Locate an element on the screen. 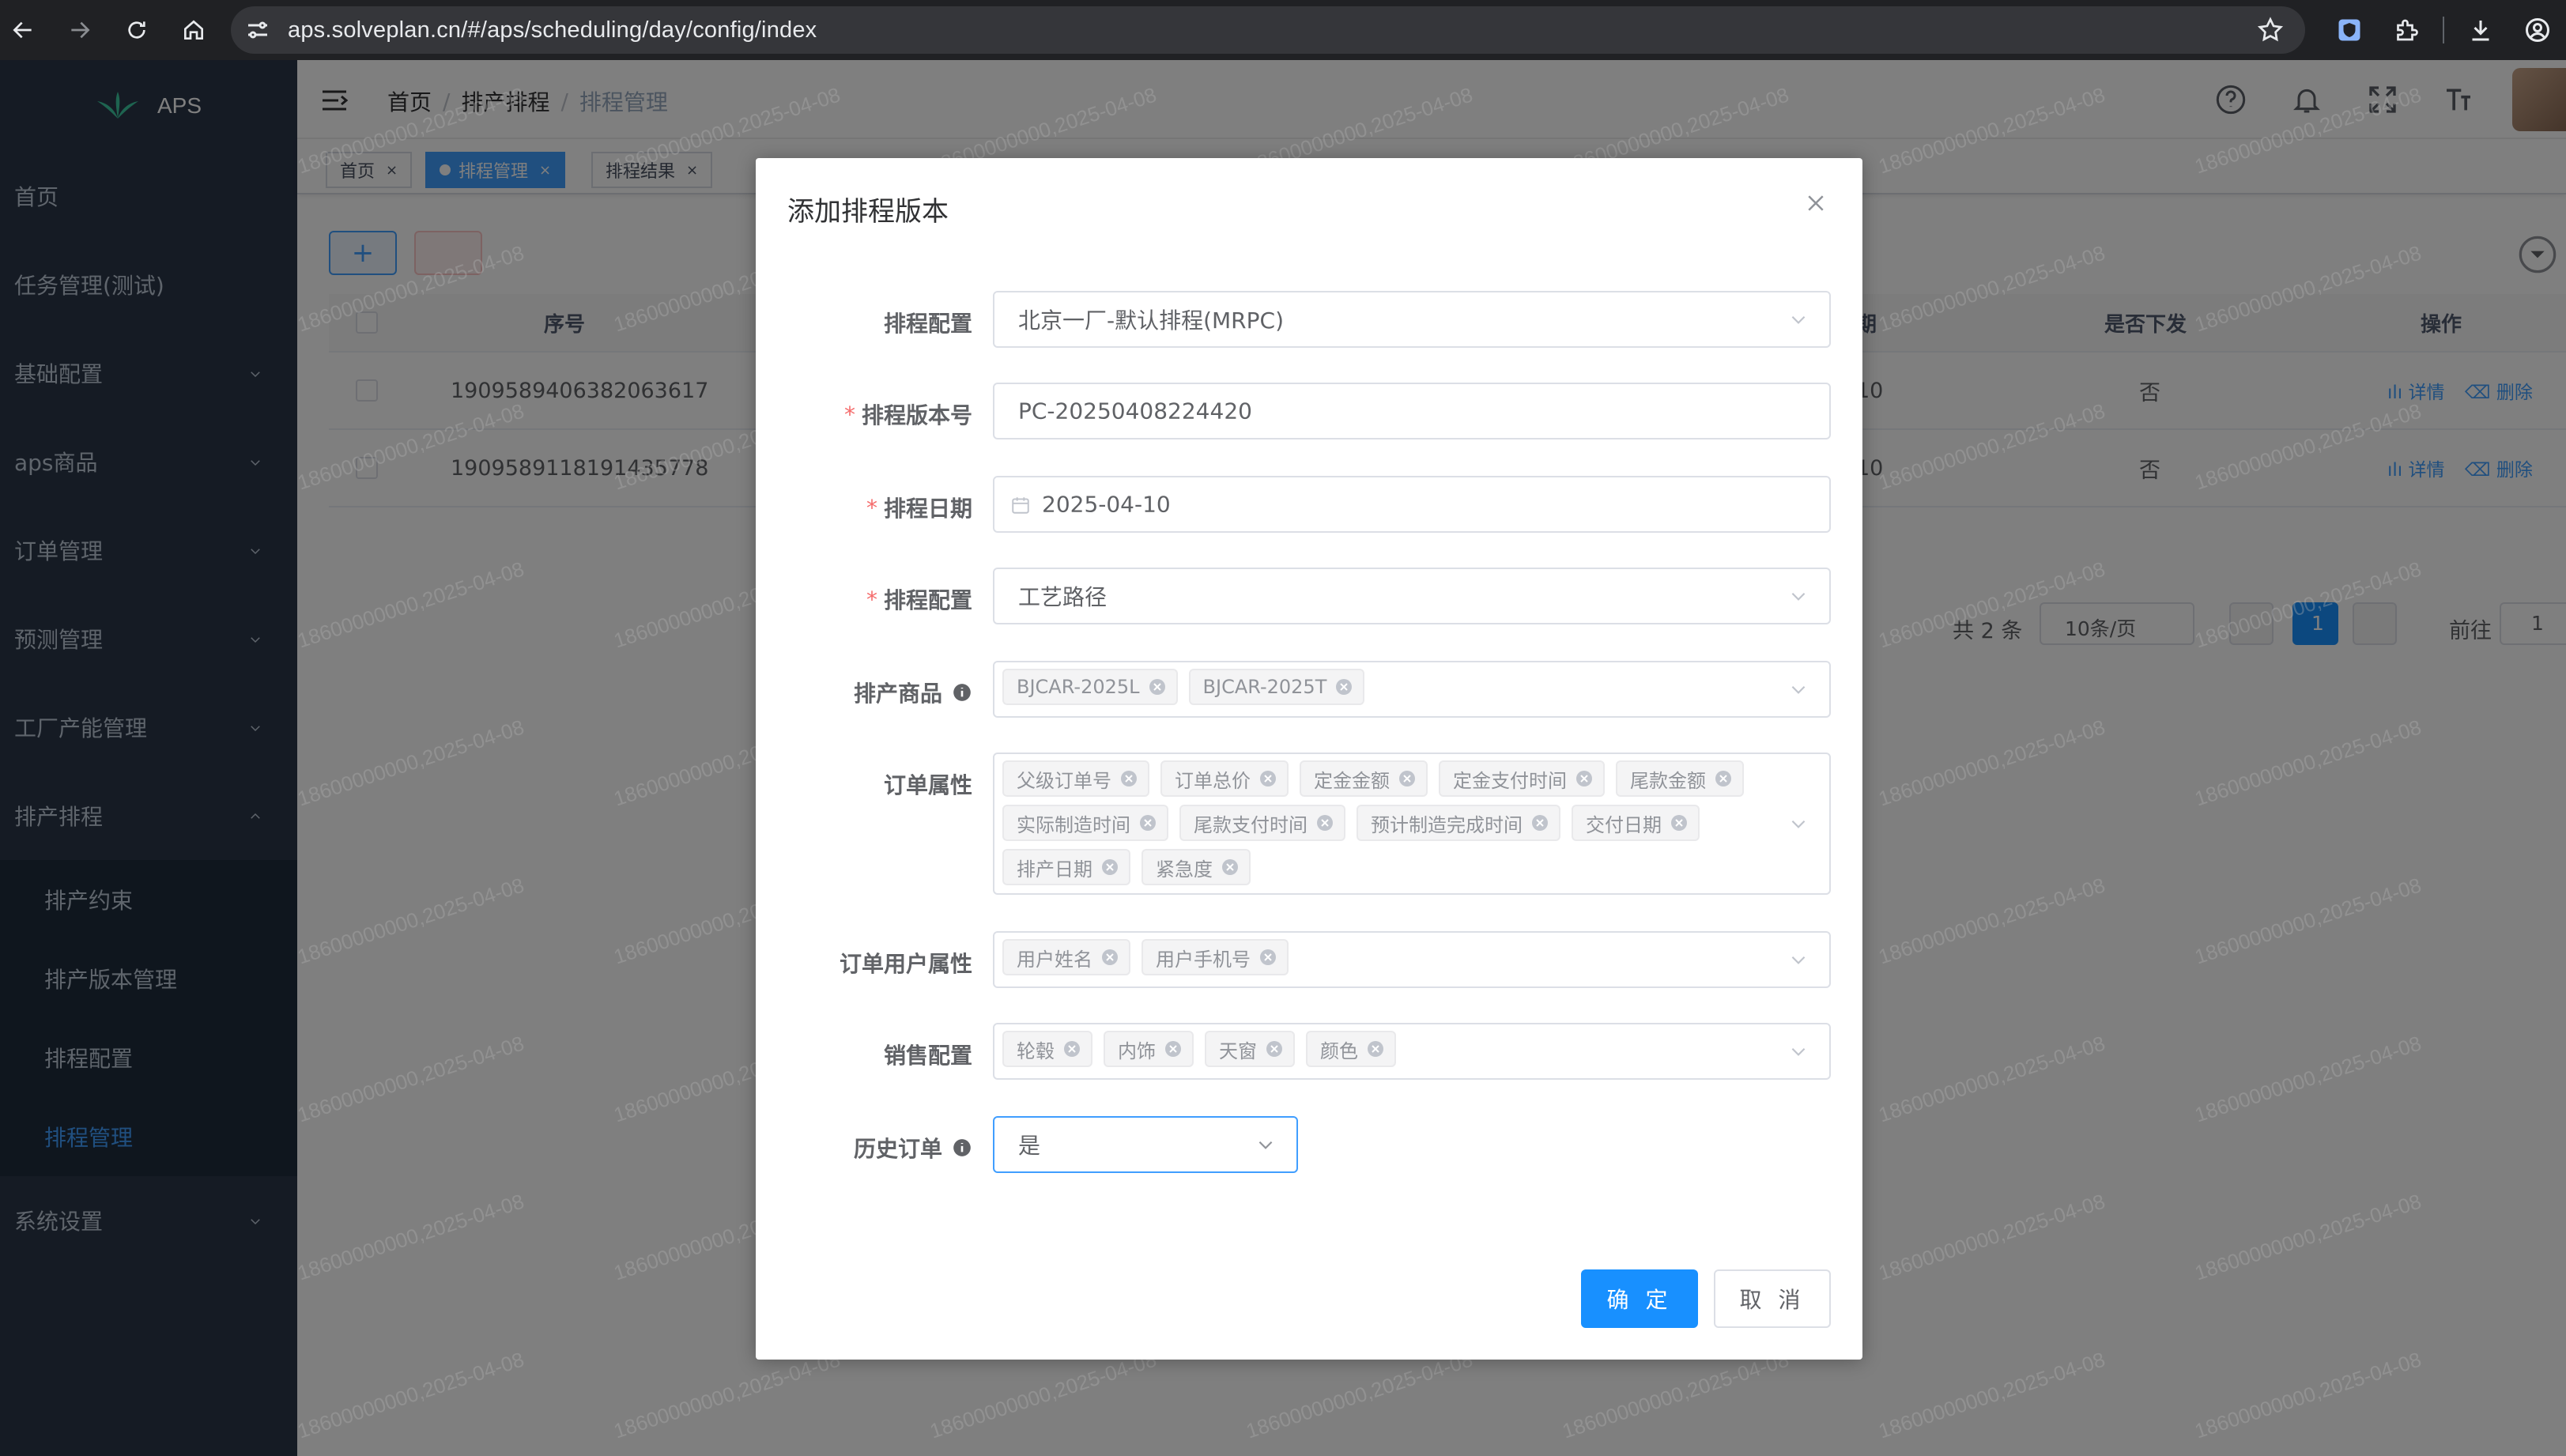 Image resolution: width=2566 pixels, height=1456 pixels. selected-tag: 实际制造时间 is located at coordinates (1085, 823).